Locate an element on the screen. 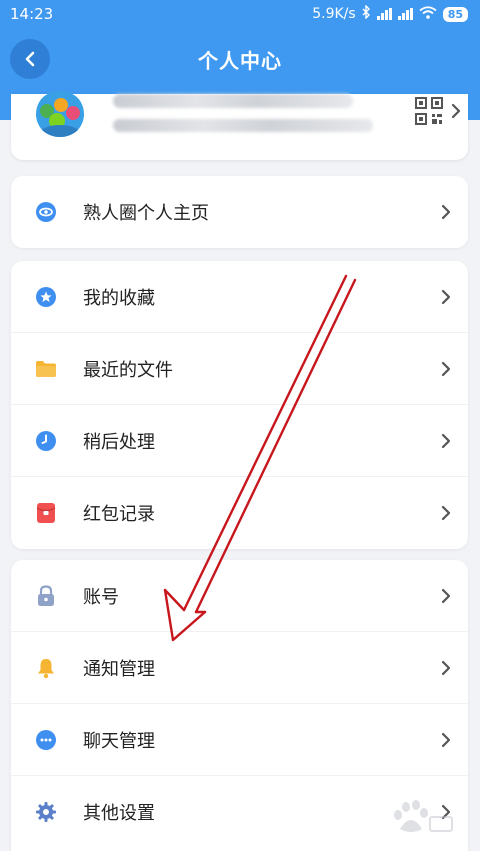  profile-id-blurred is located at coordinates (243, 125).